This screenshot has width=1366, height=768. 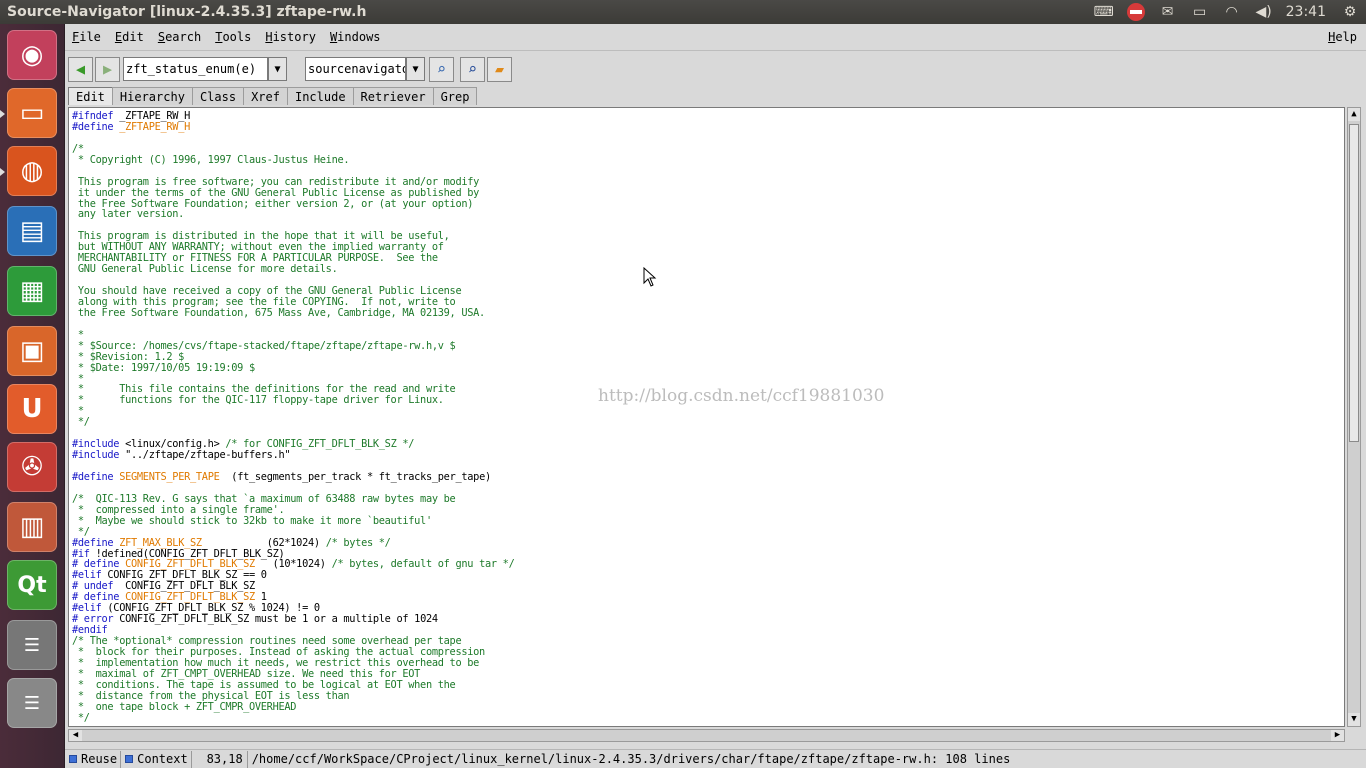 I want to click on code-line: any later version., so click(x=293, y=214).